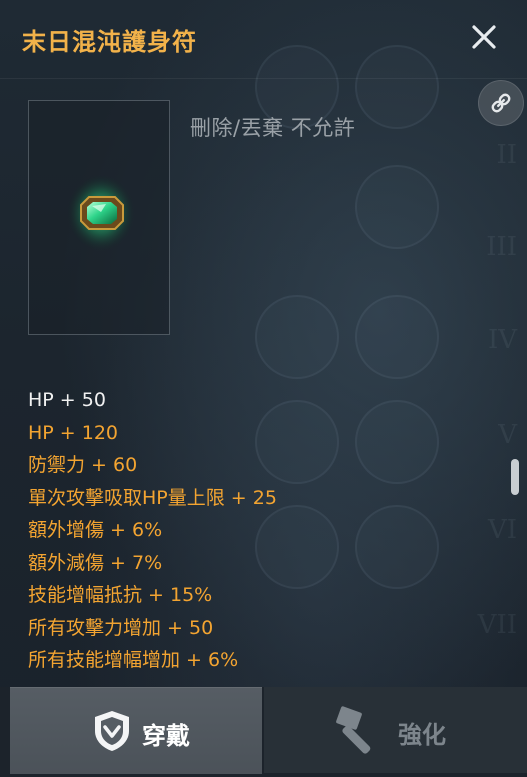 The image size is (527, 777). Describe the element at coordinates (273, 128) in the screenshot. I see `item-restriction-text: 刪除/丟棄 不允許` at that location.